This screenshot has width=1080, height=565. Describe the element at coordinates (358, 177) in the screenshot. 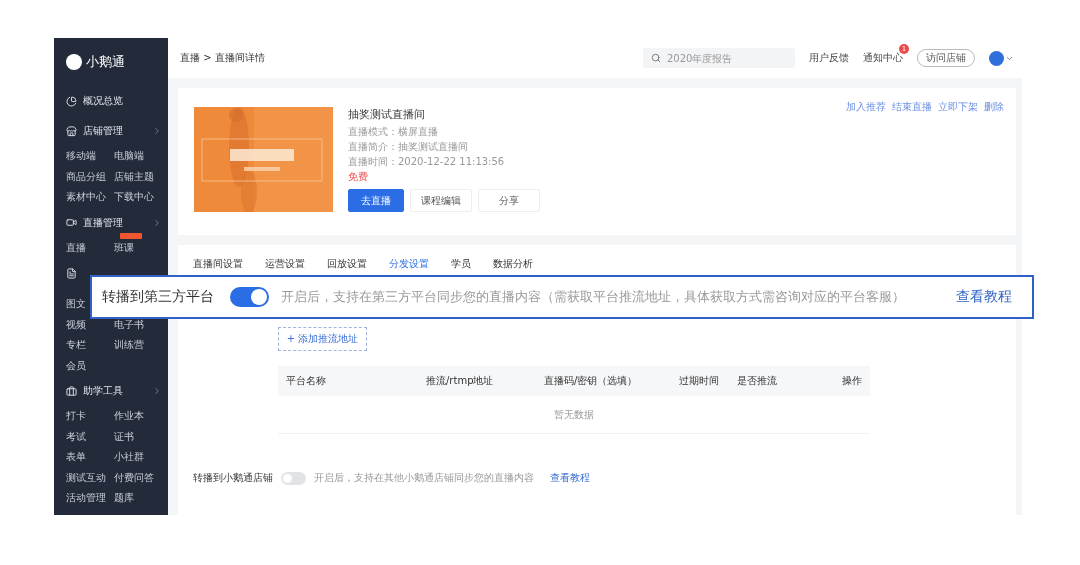

I see `price: 免费` at that location.